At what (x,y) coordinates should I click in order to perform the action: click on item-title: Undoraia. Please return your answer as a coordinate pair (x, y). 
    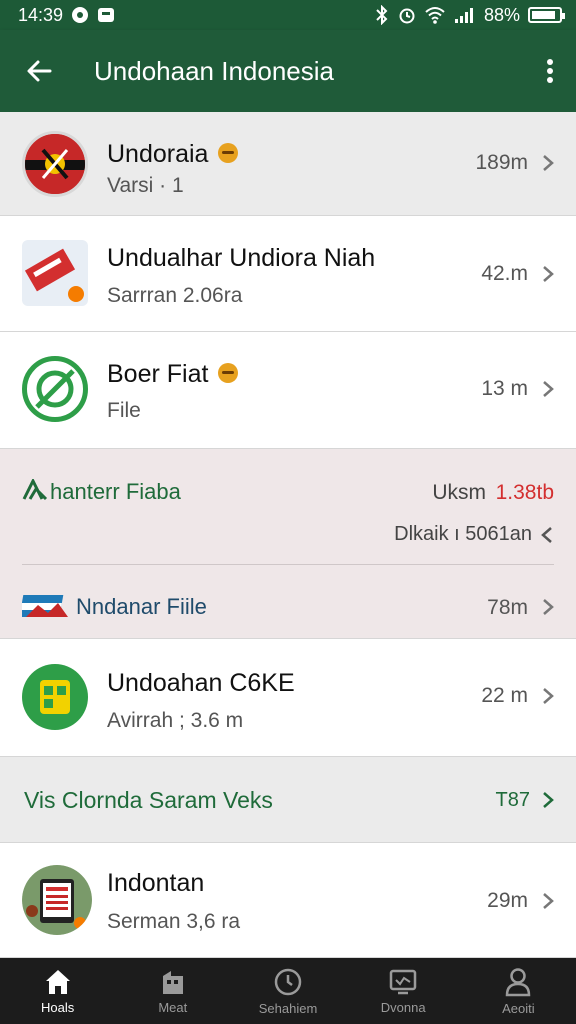
    Looking at the image, I should click on (173, 154).